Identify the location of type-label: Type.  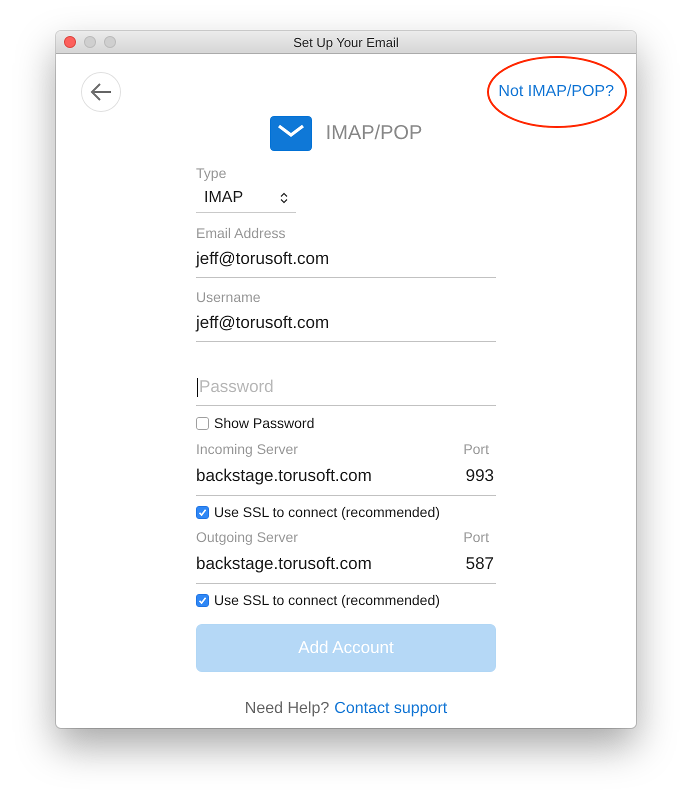
(212, 173).